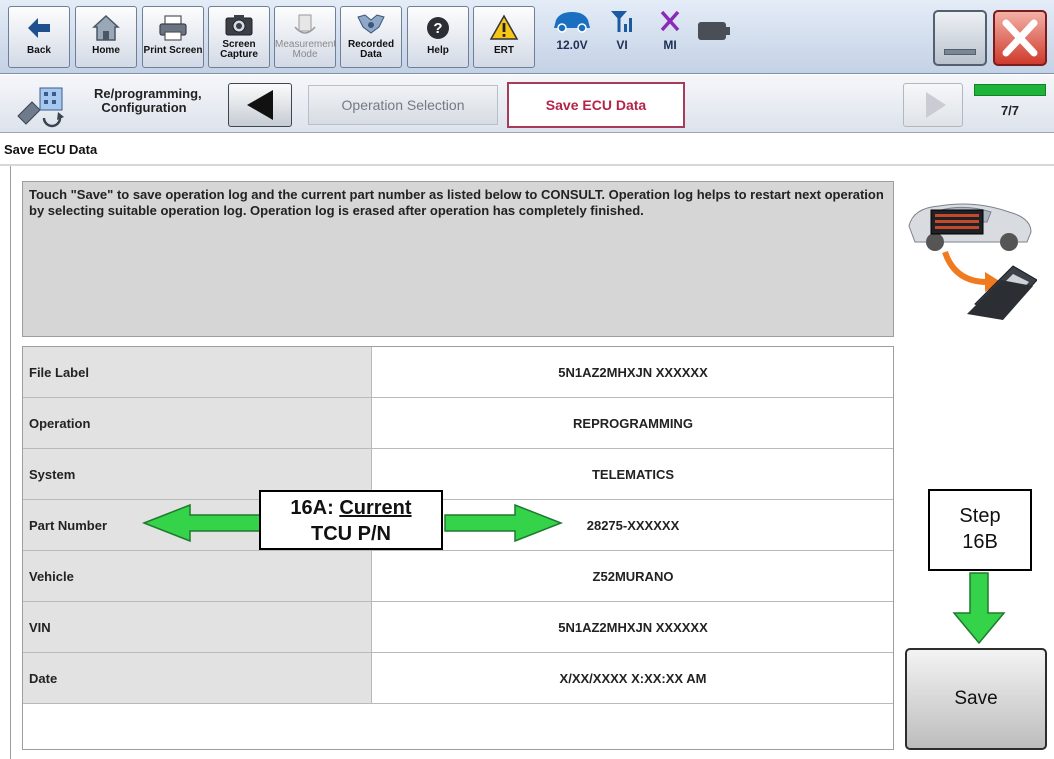 The image size is (1054, 759). Describe the element at coordinates (972, 261) in the screenshot. I see `car-to-laptop-illustration` at that location.